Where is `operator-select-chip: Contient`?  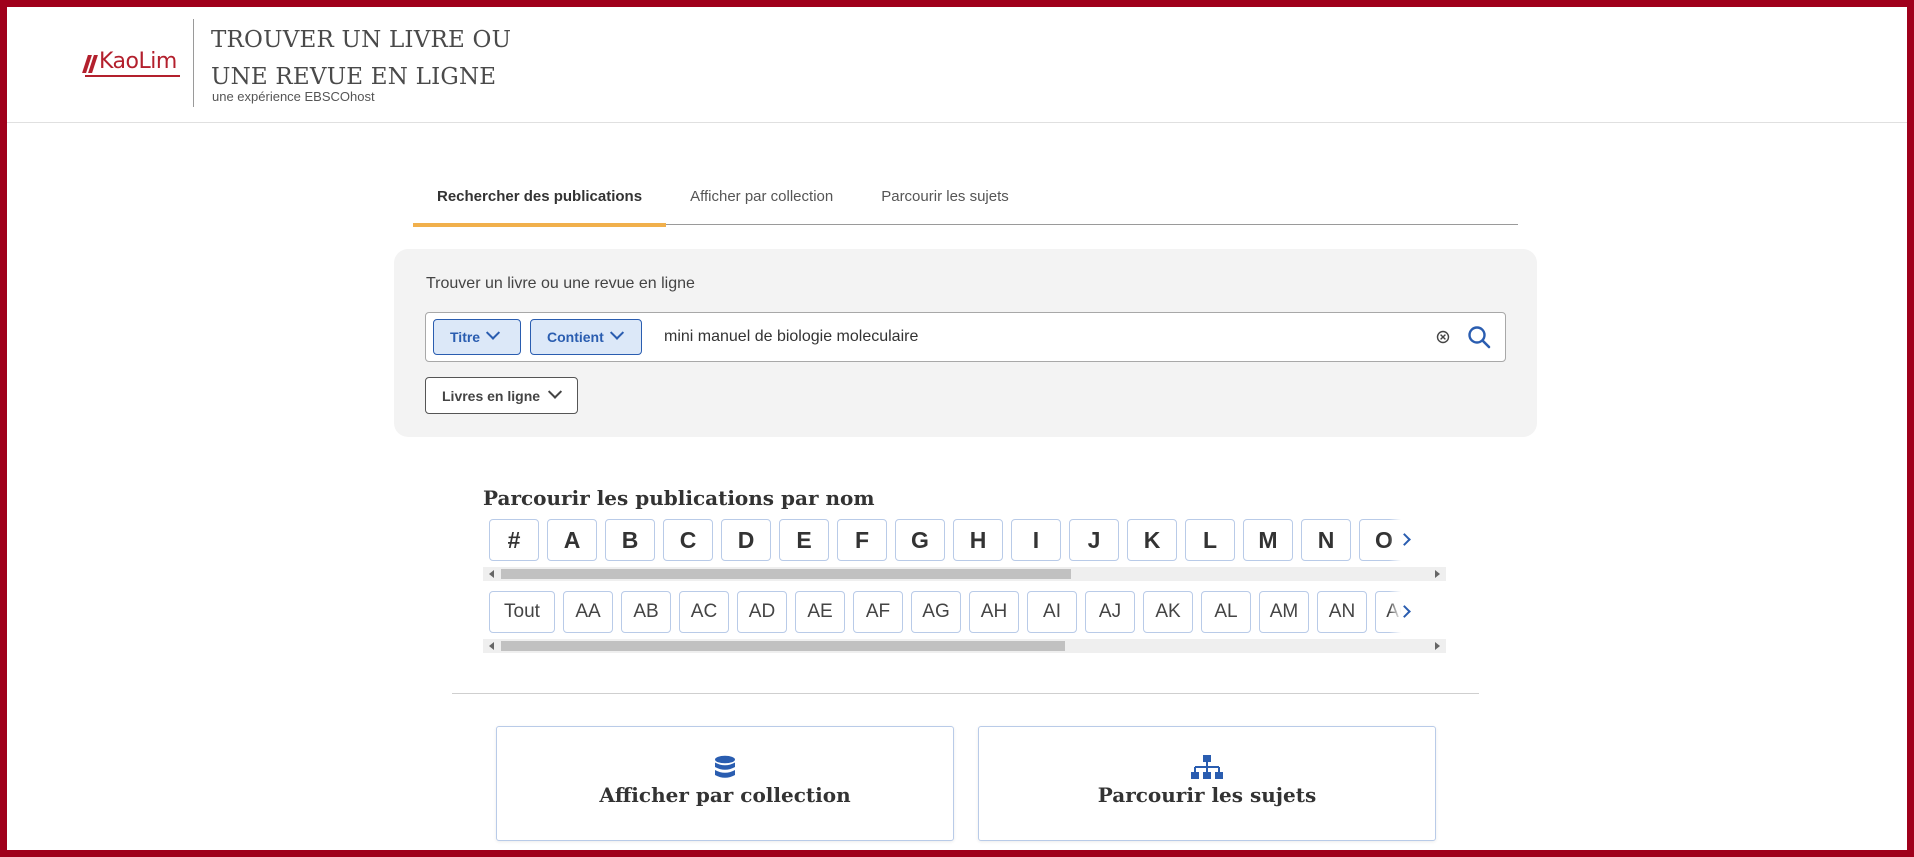
operator-select-chip: Contient is located at coordinates (586, 337).